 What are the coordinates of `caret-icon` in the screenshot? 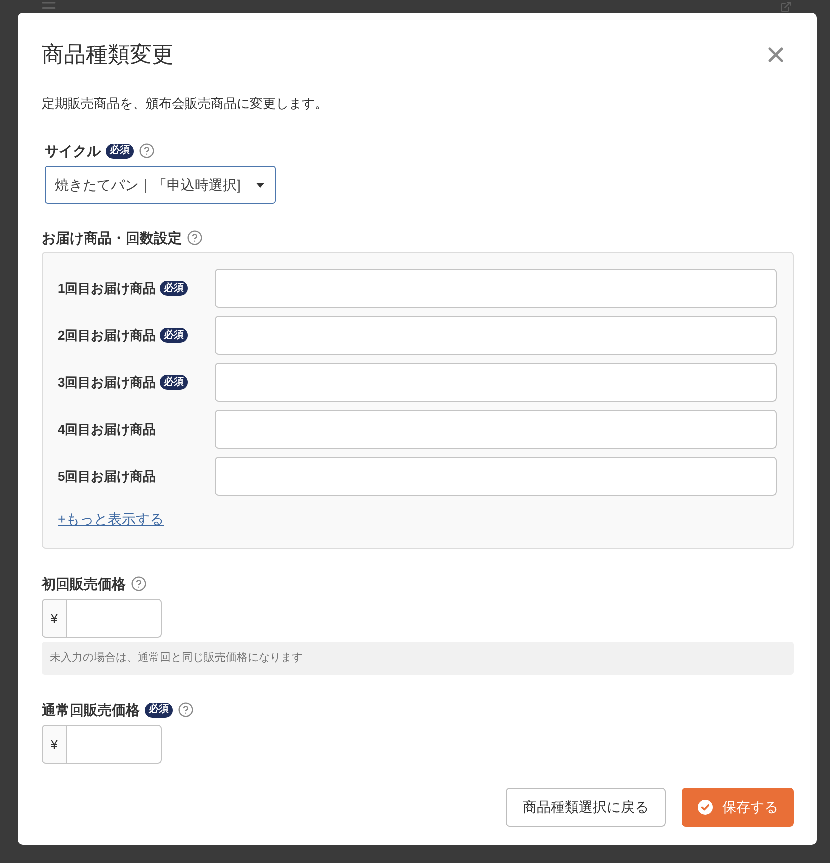 It's located at (260, 185).